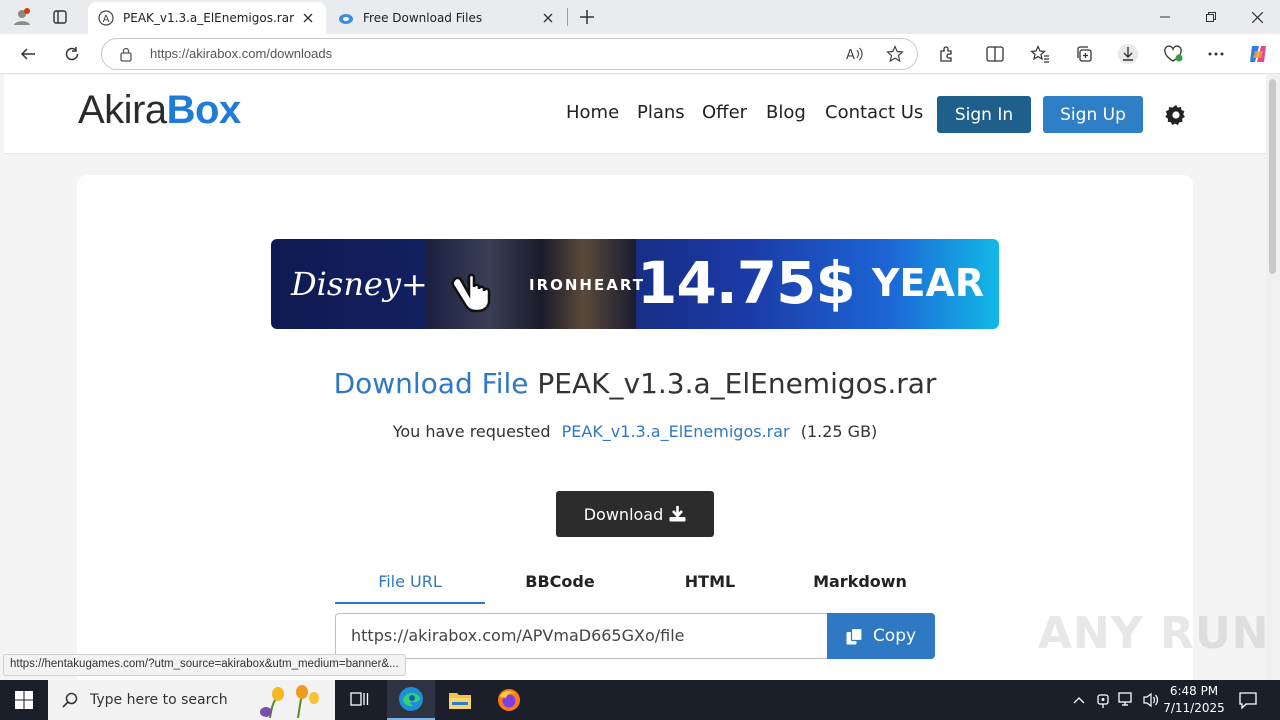 The width and height of the screenshot is (1280, 720). Describe the element at coordinates (289, 701) in the screenshot. I see `search-highlight-flowers-icon` at that location.